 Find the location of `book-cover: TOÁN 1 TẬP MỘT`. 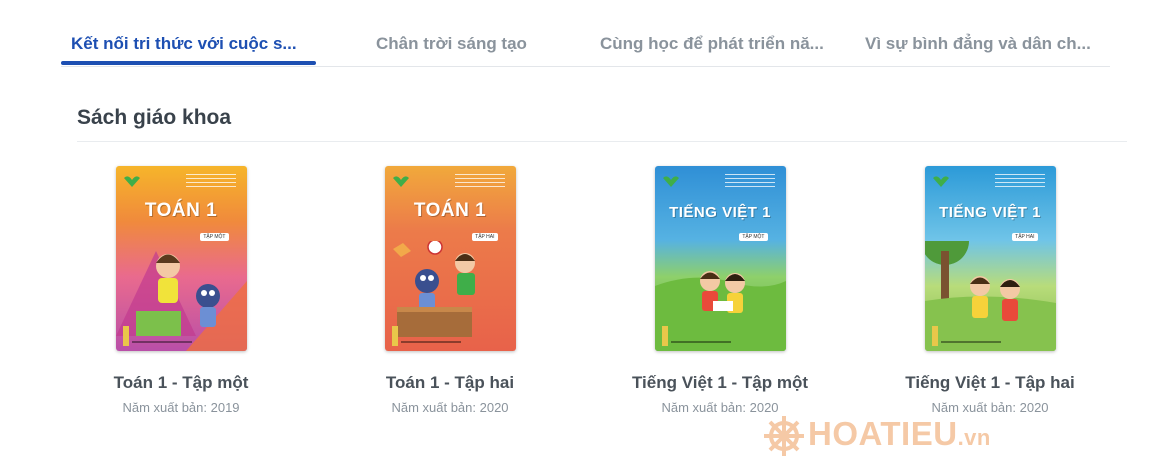

book-cover: TOÁN 1 TẬP MỘT is located at coordinates (181, 258).